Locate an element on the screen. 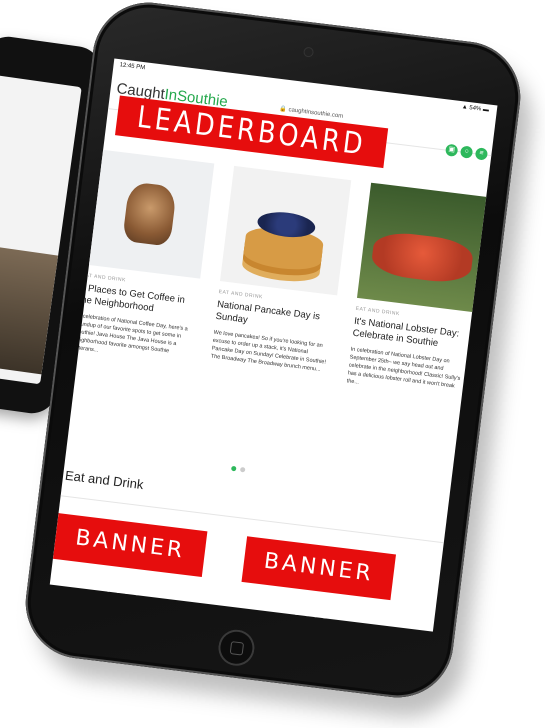 The image size is (545, 728). gift-icon: ▣ is located at coordinates (451, 150).